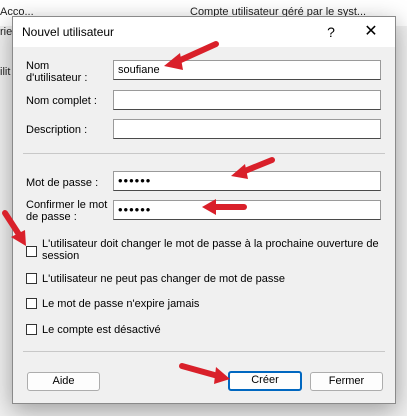 The height and width of the screenshot is (416, 407). I want to click on description-label: Description :, so click(57, 130).